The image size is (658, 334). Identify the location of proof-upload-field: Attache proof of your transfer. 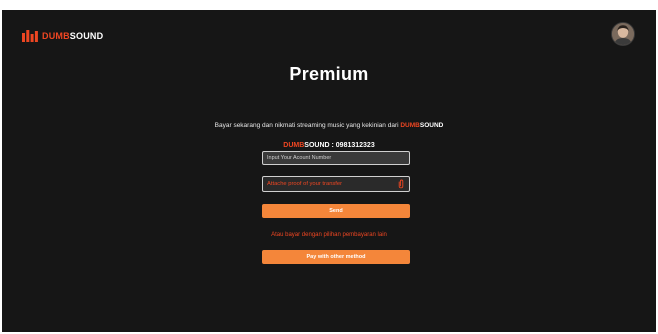
(336, 184).